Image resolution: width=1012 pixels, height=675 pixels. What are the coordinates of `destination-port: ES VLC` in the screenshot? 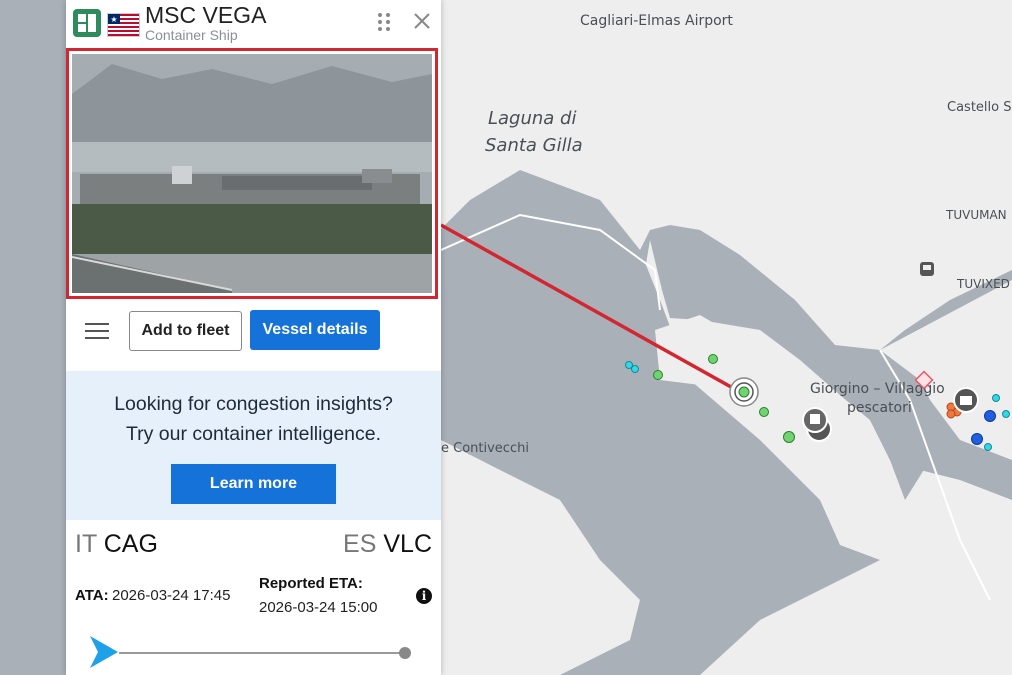 It's located at (387, 544).